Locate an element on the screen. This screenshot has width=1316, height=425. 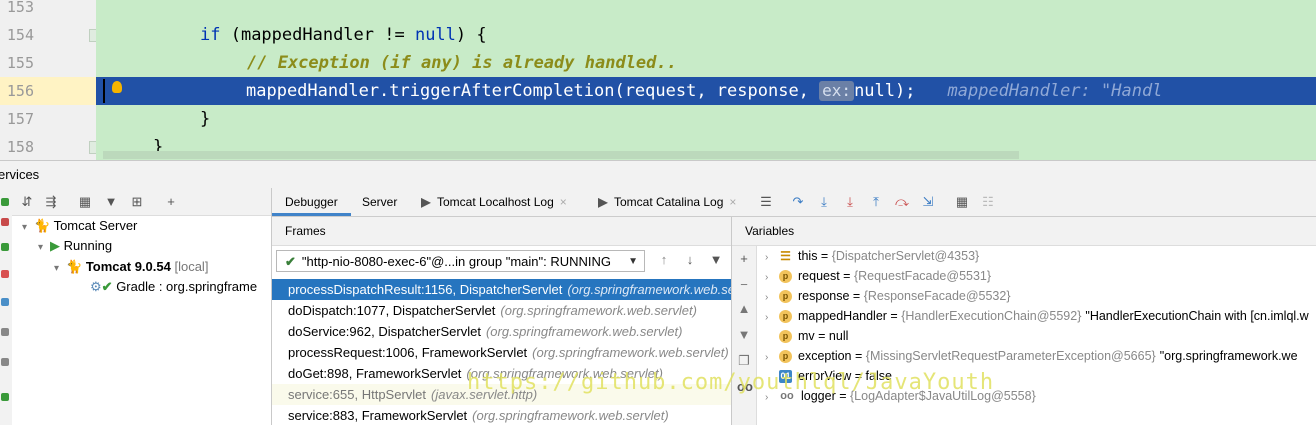
frame-package: (org.springframework.web.se is located at coordinates (649, 289).